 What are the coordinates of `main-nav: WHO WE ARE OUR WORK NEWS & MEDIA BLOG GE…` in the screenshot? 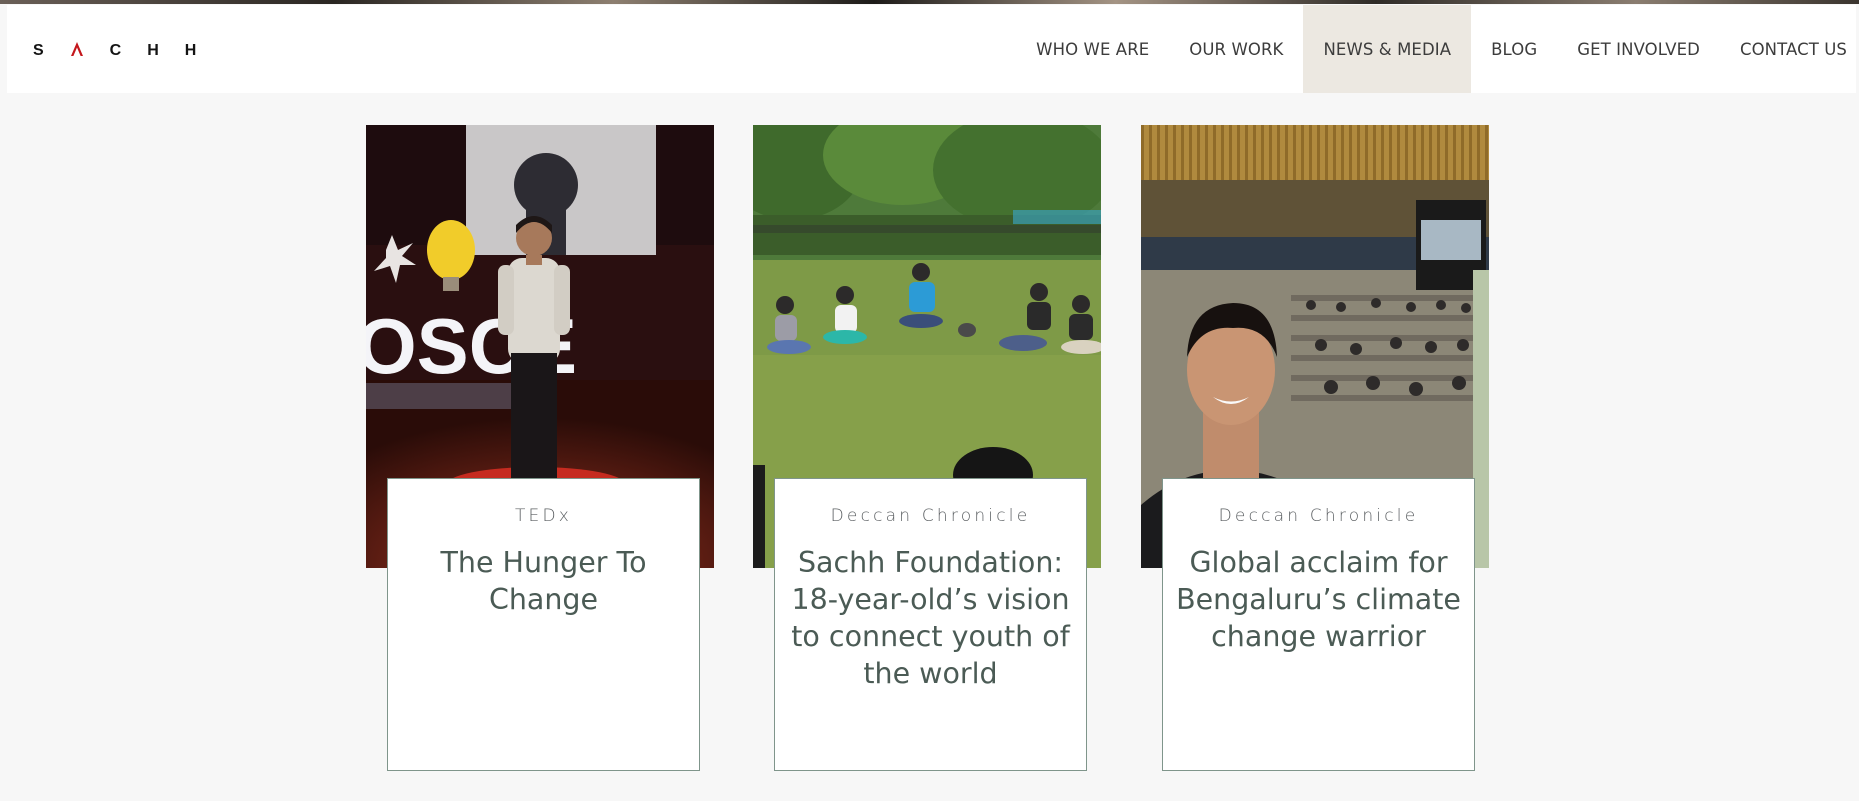 It's located at (1436, 49).